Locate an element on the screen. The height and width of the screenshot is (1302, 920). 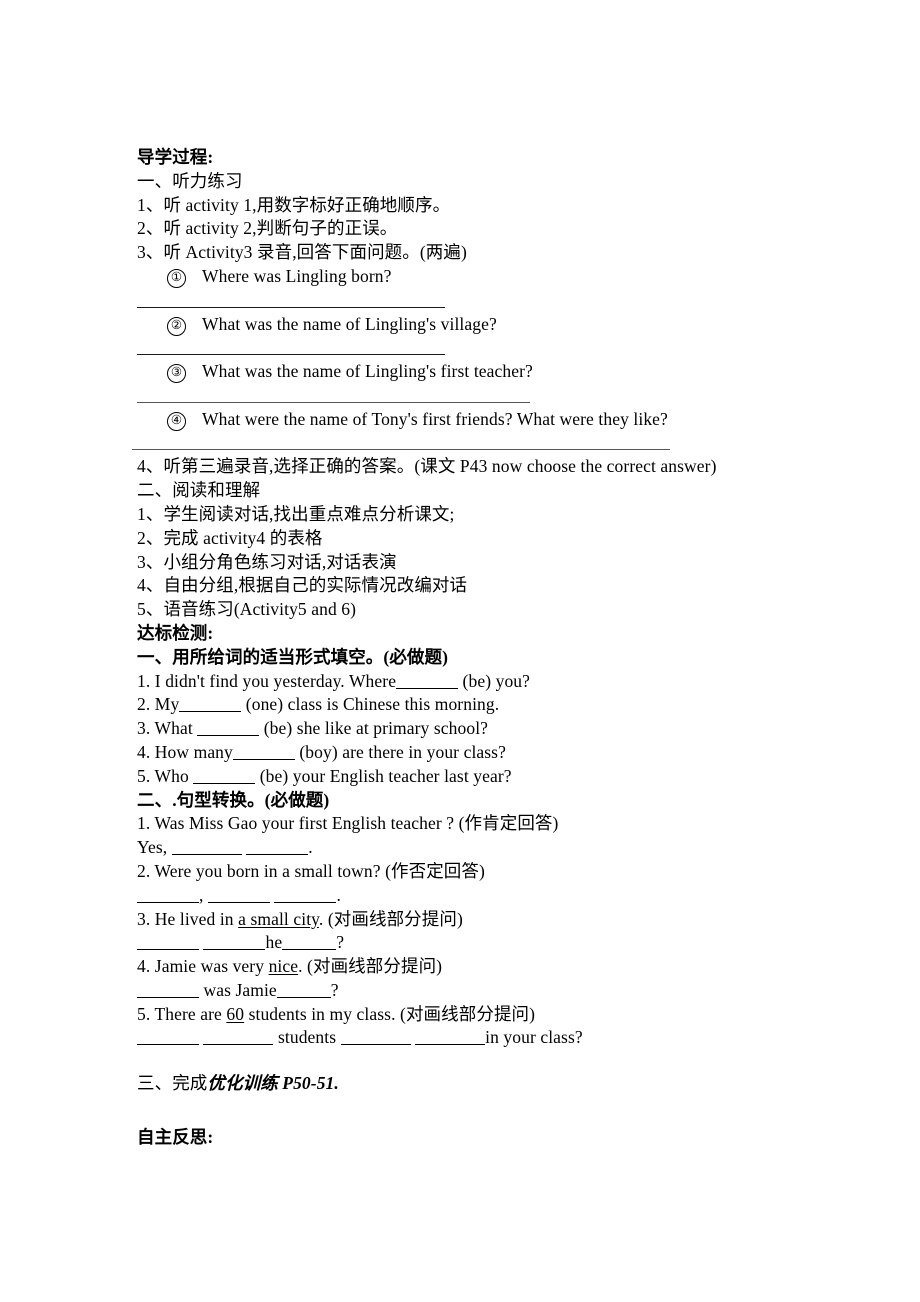
listening-item-3: 3、听 Activity3 录音,回答下面问题。(两遍) is located at coordinates (302, 252).